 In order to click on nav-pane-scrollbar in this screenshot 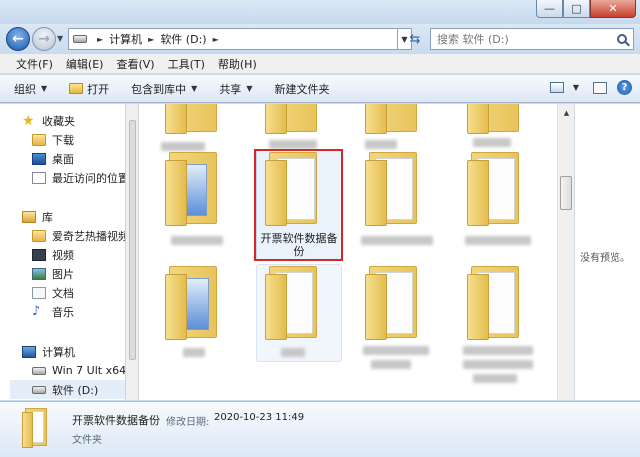, I will do `click(132, 252)`.